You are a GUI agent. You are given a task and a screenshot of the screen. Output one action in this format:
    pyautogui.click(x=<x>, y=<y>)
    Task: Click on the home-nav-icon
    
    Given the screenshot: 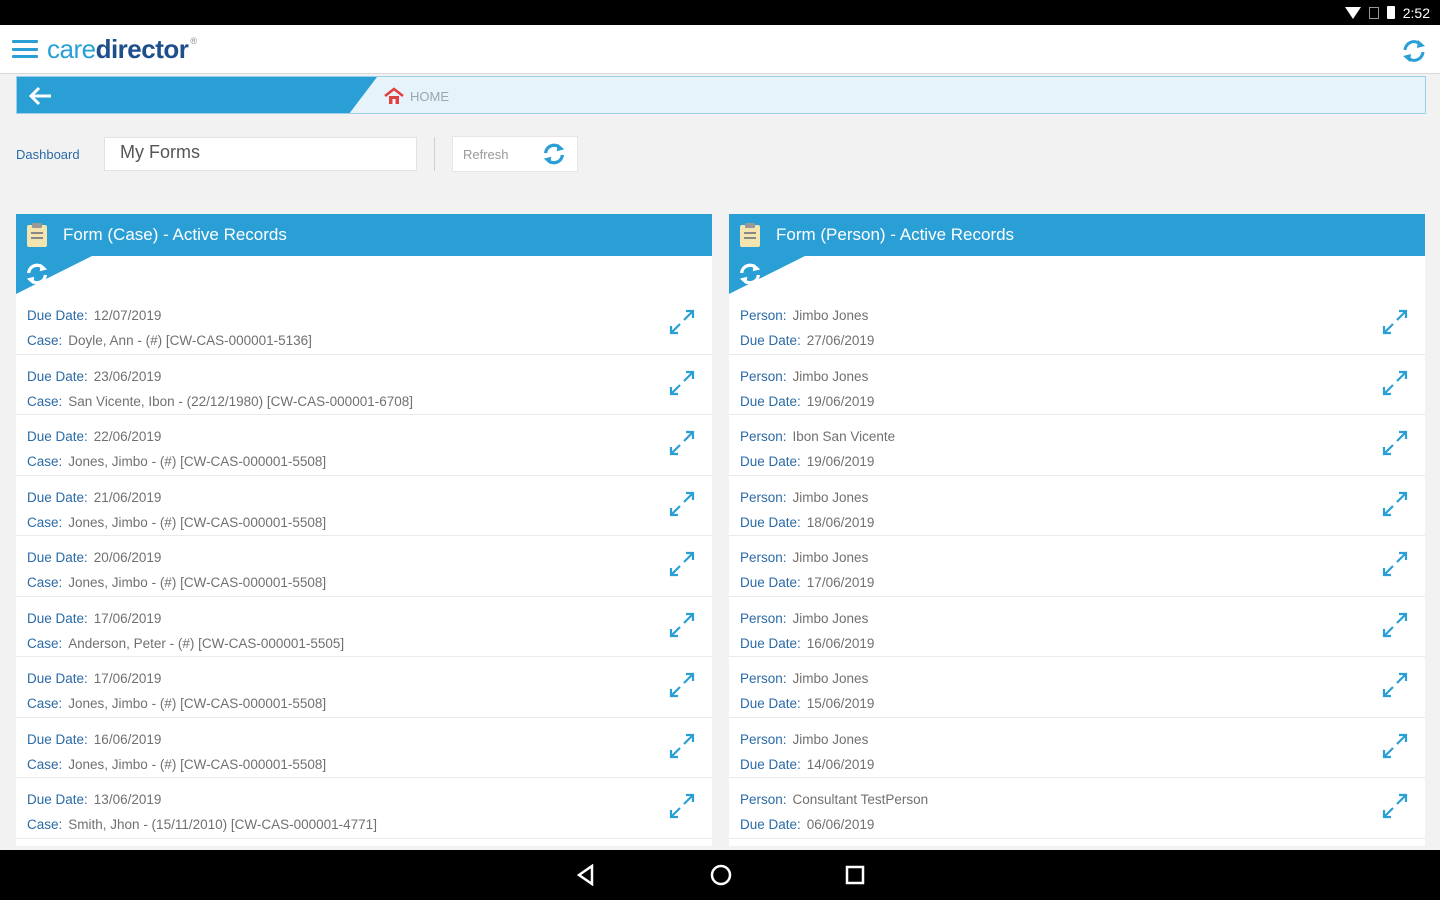 What is the action you would take?
    pyautogui.click(x=721, y=875)
    